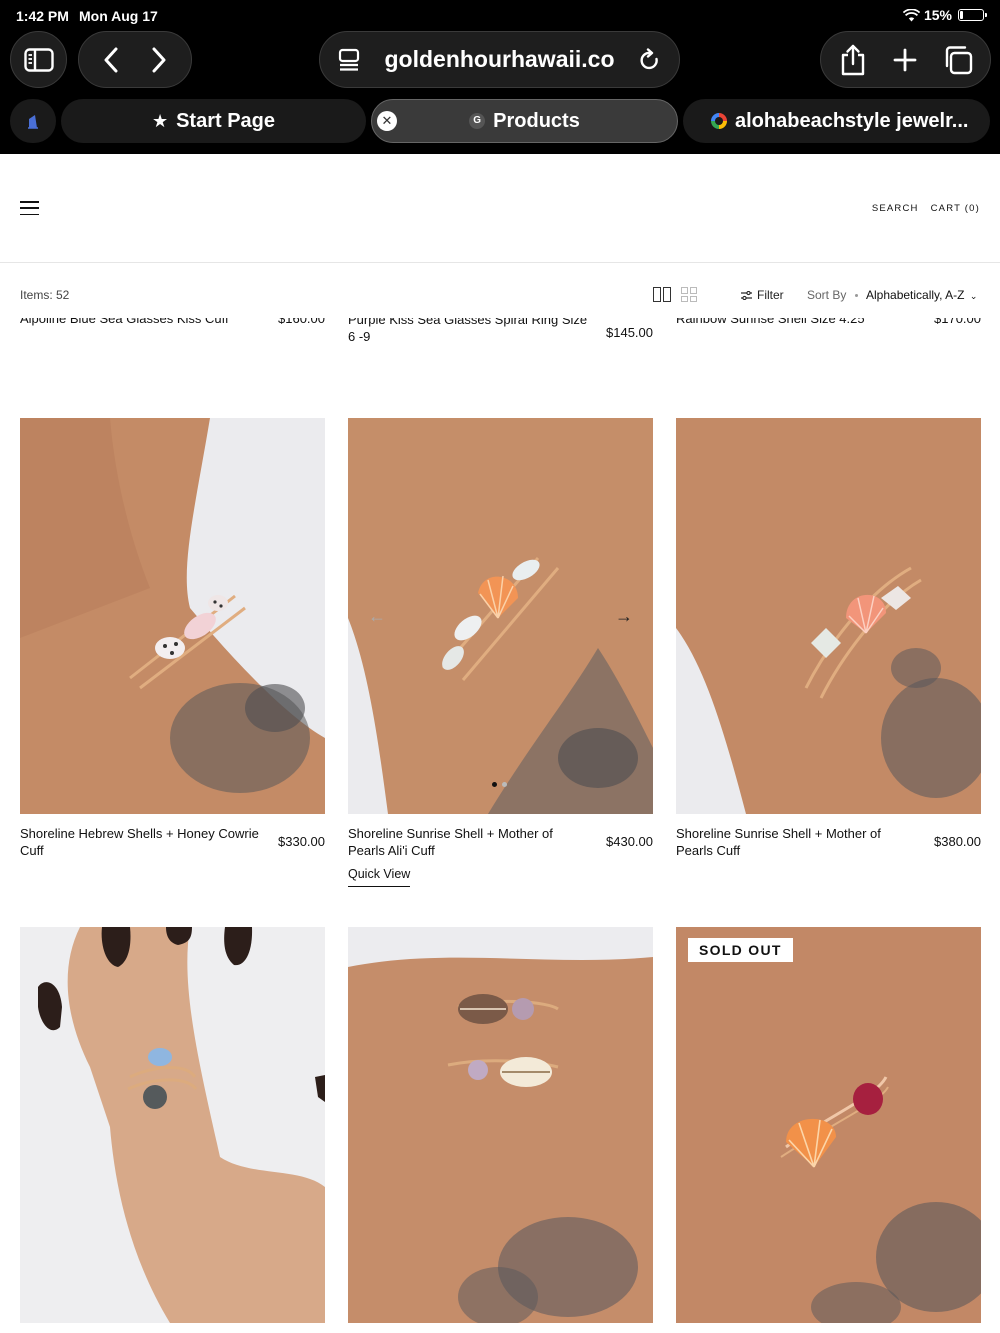 The width and height of the screenshot is (1000, 1333). What do you see at coordinates (499, 784) in the screenshot?
I see `carousel-dots` at bounding box center [499, 784].